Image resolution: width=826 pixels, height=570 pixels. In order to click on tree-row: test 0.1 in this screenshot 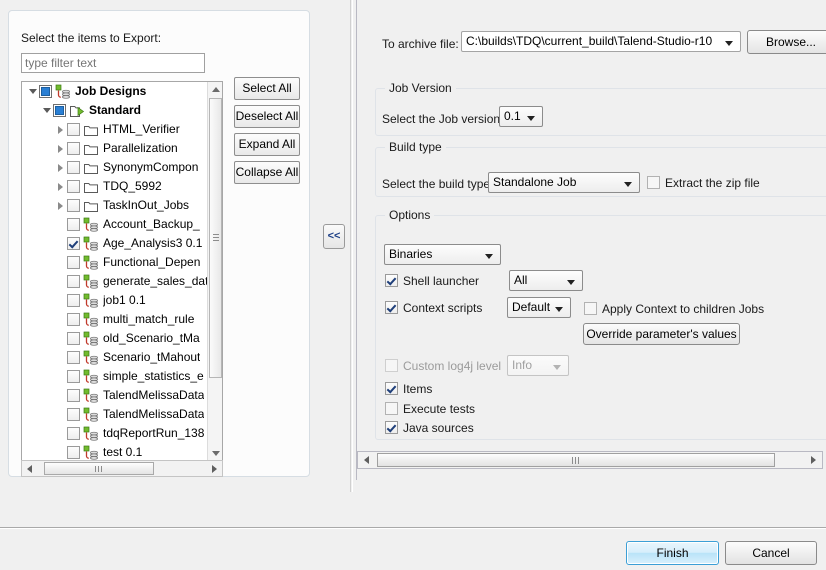, I will do `click(115, 452)`.